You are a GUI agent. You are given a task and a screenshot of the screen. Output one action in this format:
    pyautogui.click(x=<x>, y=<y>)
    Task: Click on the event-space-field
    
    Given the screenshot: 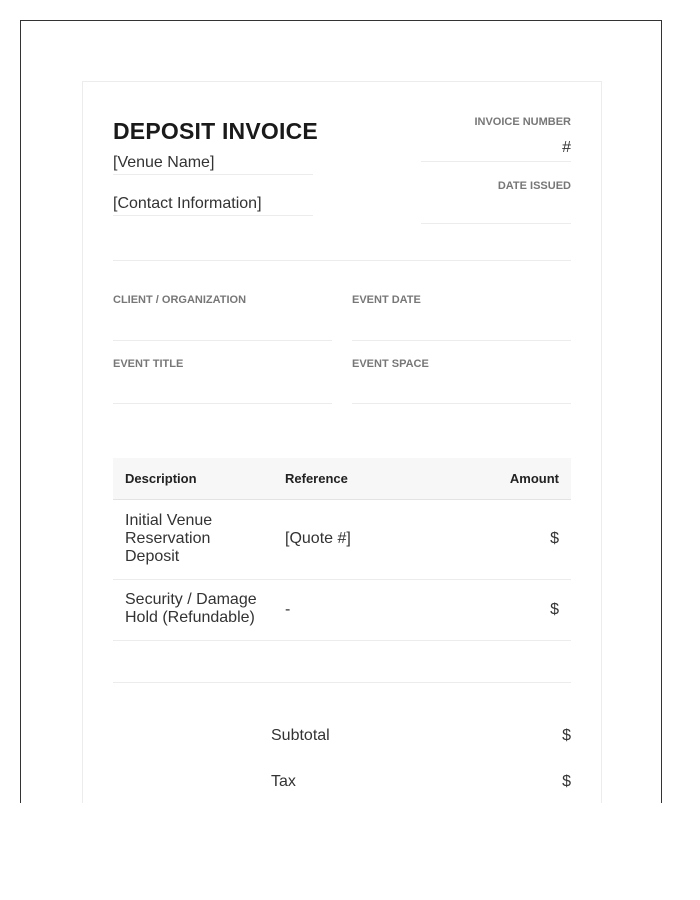 What is the action you would take?
    pyautogui.click(x=461, y=403)
    